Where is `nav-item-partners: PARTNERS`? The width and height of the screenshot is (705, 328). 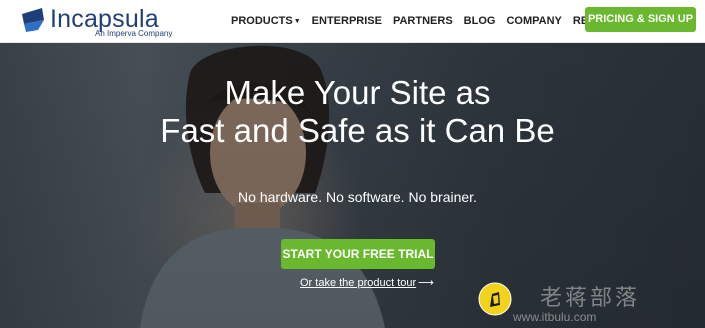 nav-item-partners: PARTNERS is located at coordinates (423, 22).